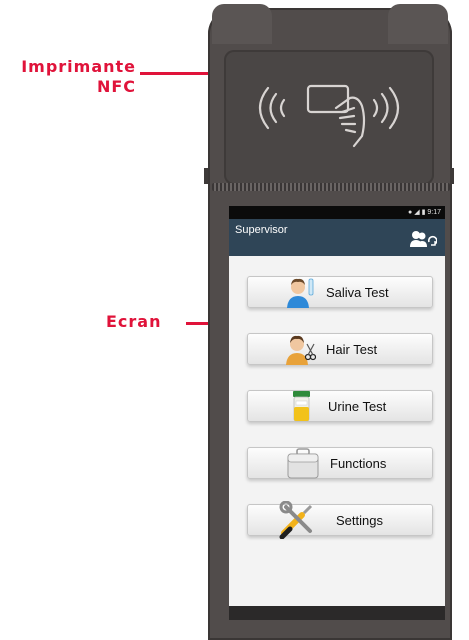 The image size is (469, 640). I want to click on urine-test-icon, so click(301, 406).